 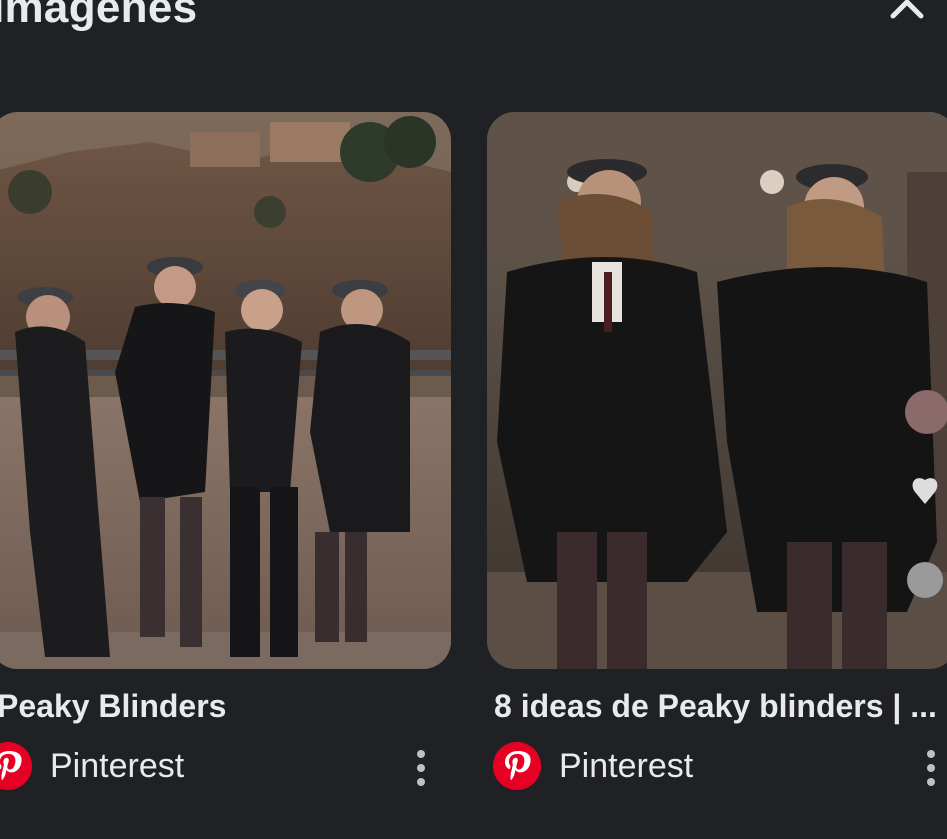 I want to click on section-title: Imágenes, so click(x=99, y=16).